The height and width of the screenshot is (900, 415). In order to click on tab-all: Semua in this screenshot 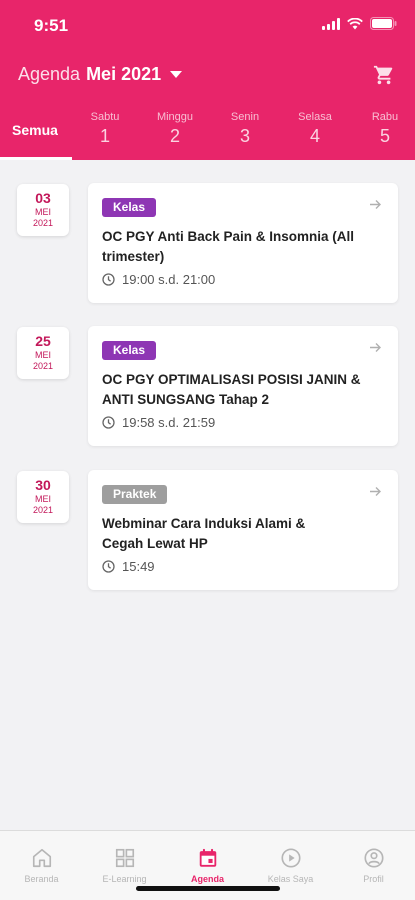, I will do `click(36, 134)`.